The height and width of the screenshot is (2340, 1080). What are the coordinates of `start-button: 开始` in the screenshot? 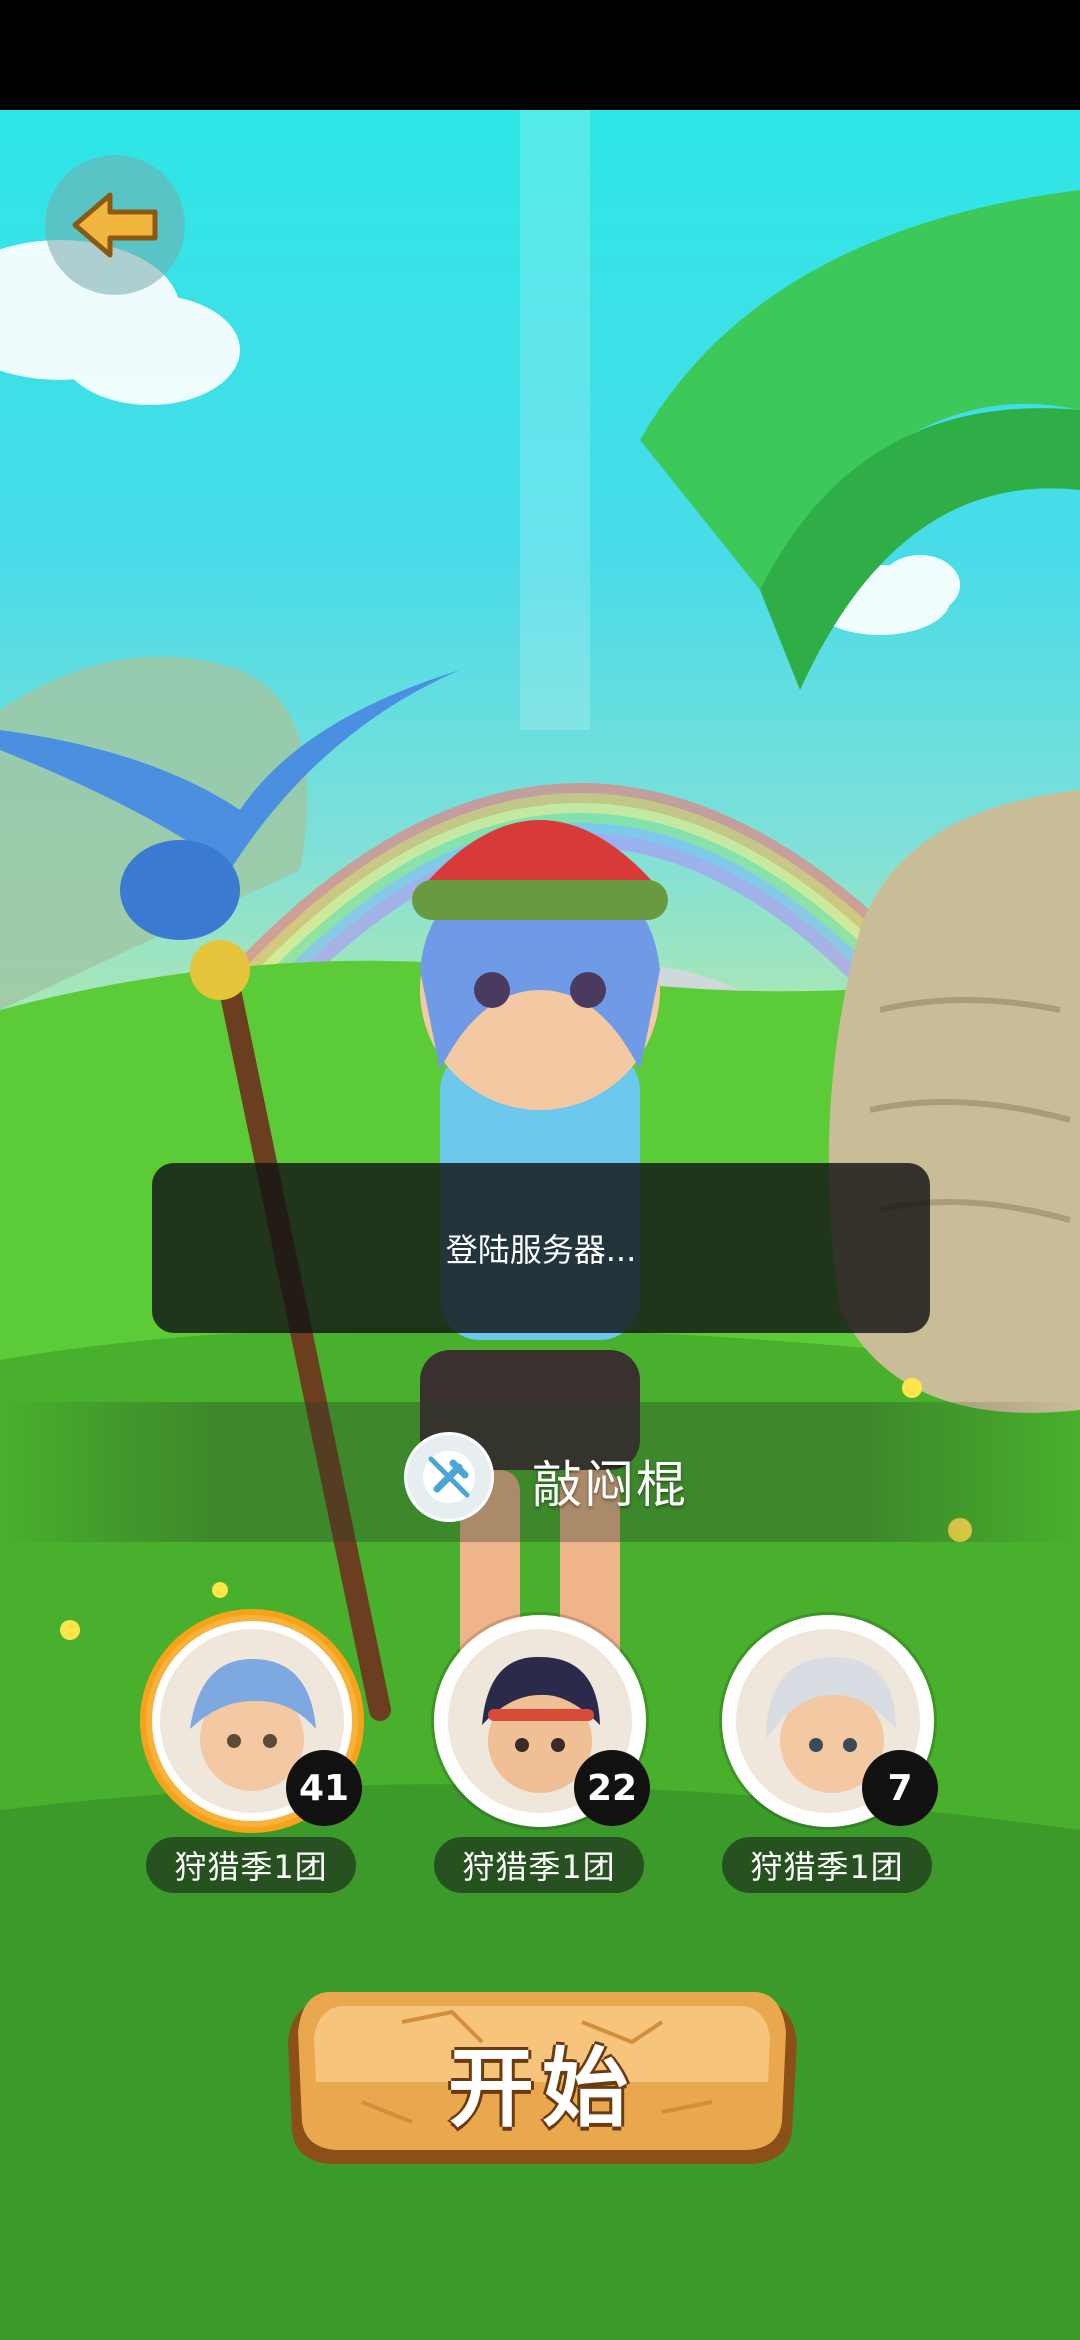 It's located at (542, 2080).